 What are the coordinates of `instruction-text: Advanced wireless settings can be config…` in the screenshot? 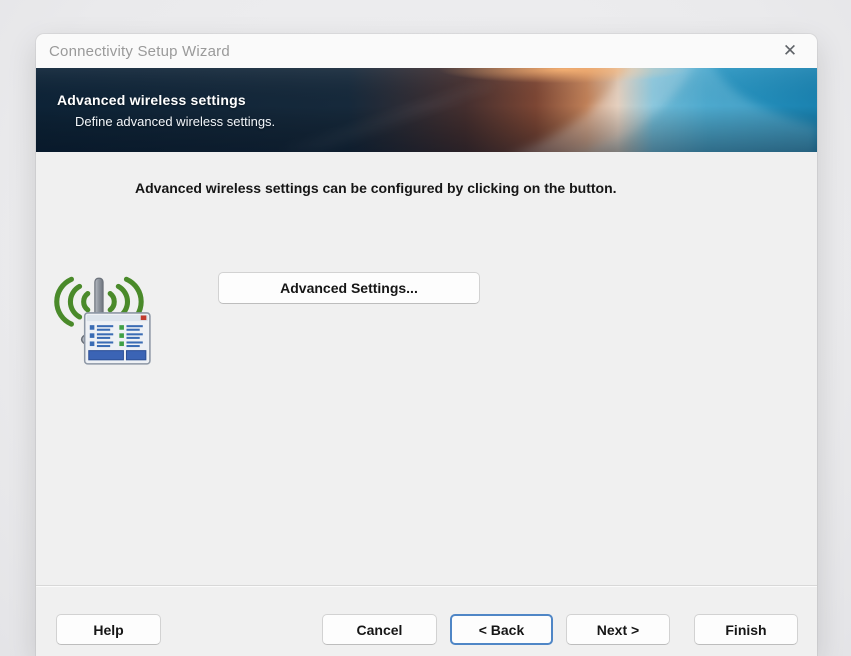 It's located at (376, 188).